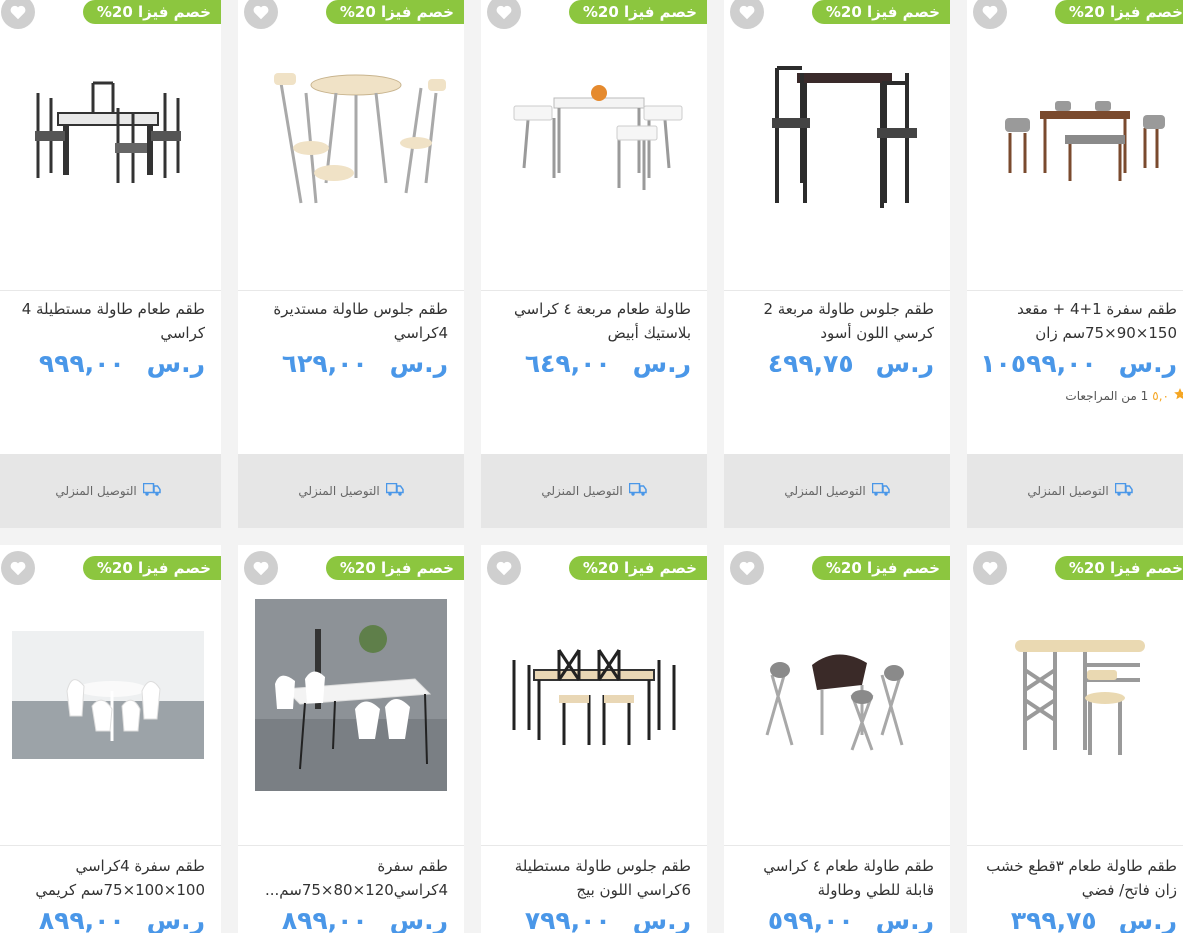 The image size is (1183, 933). I want to click on round-white-table-photo-image, so click(108, 695).